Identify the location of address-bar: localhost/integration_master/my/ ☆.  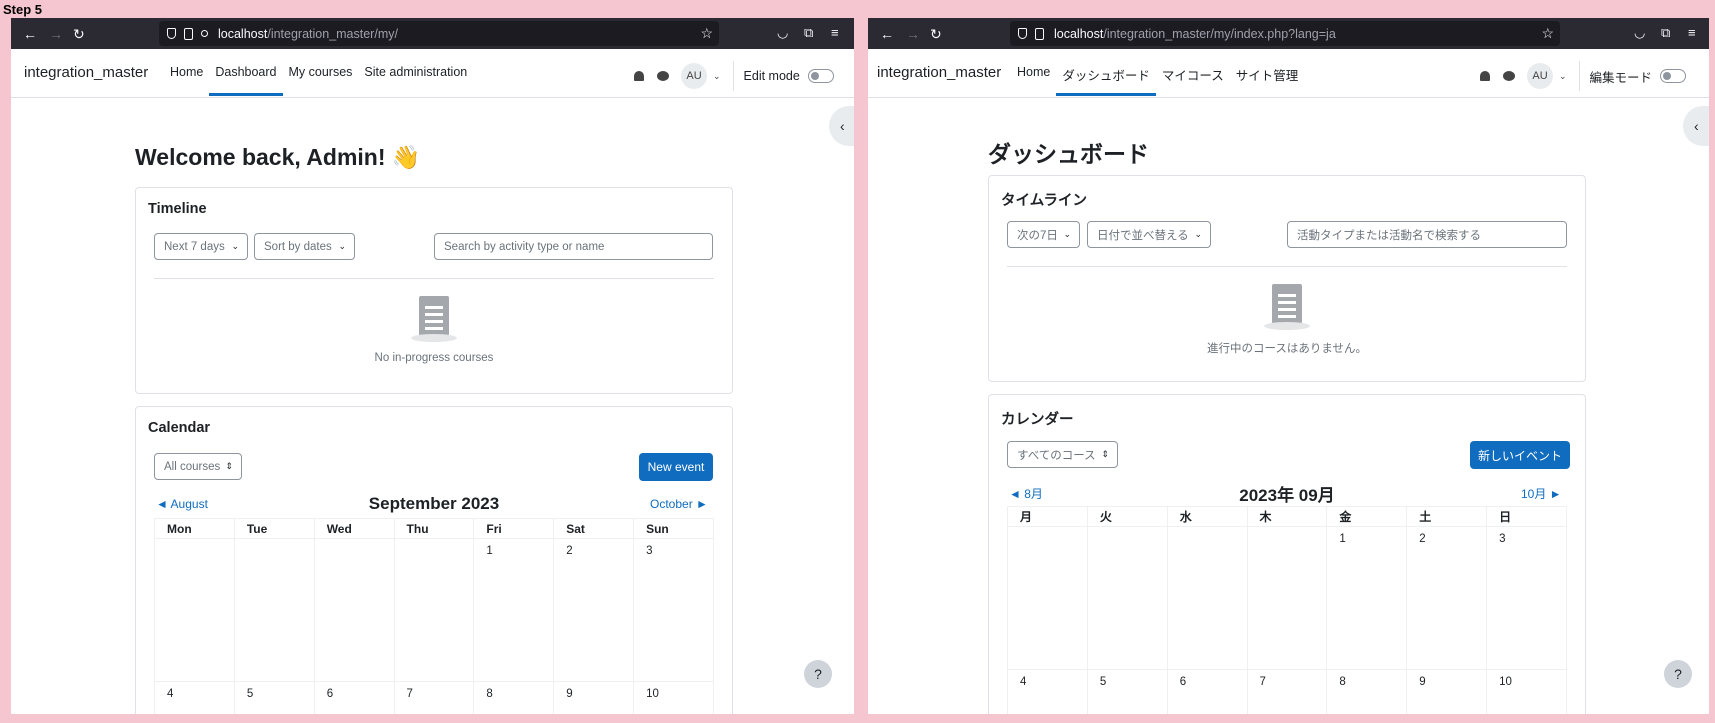
(439, 33).